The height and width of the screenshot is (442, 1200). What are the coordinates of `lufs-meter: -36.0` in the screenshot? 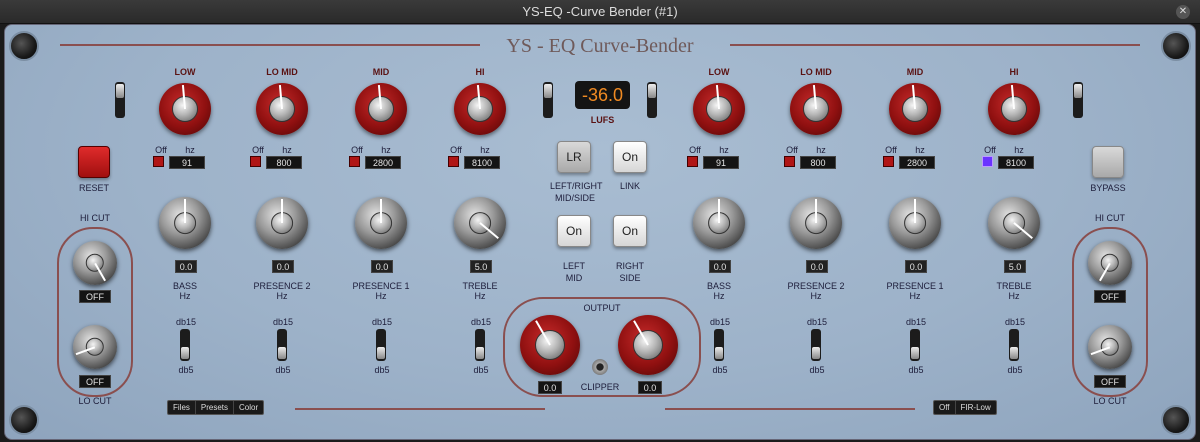 It's located at (602, 95).